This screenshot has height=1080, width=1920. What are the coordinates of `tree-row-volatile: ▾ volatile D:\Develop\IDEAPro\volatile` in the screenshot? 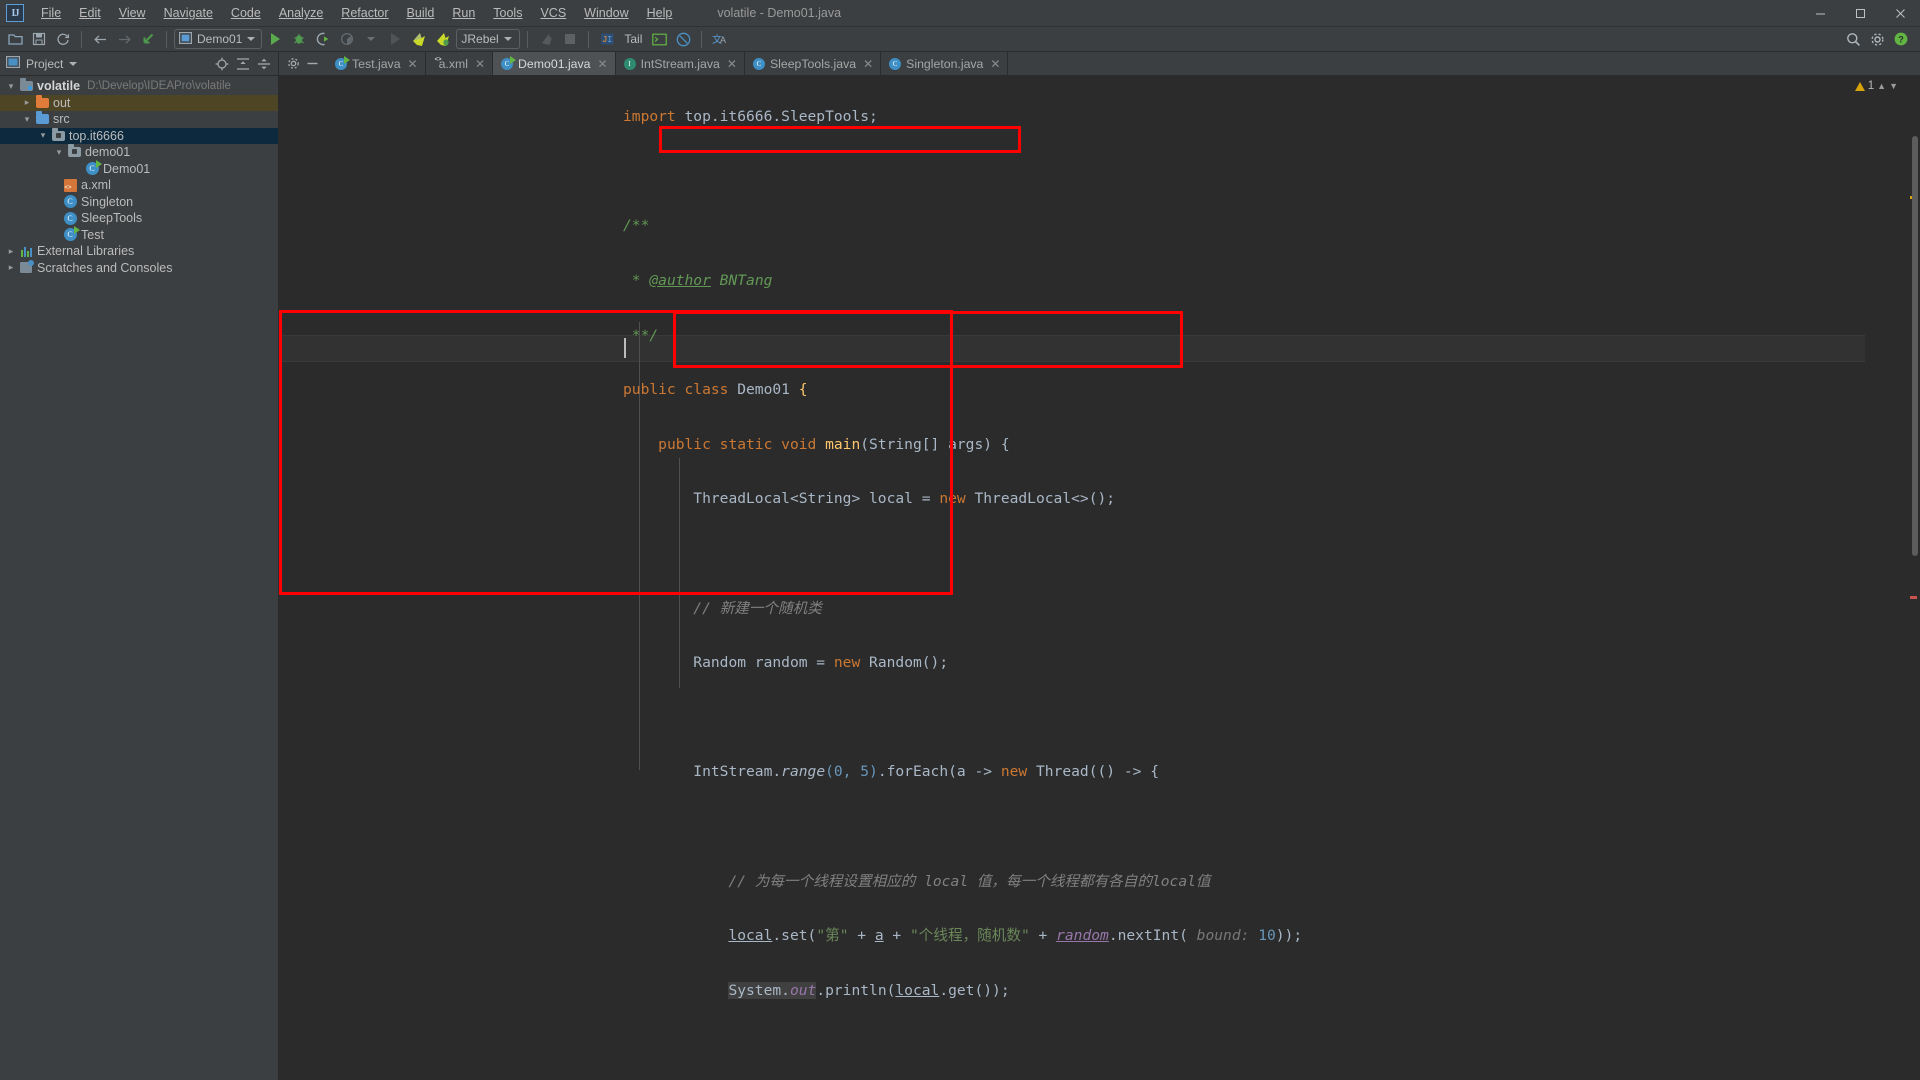 It's located at (139, 86).